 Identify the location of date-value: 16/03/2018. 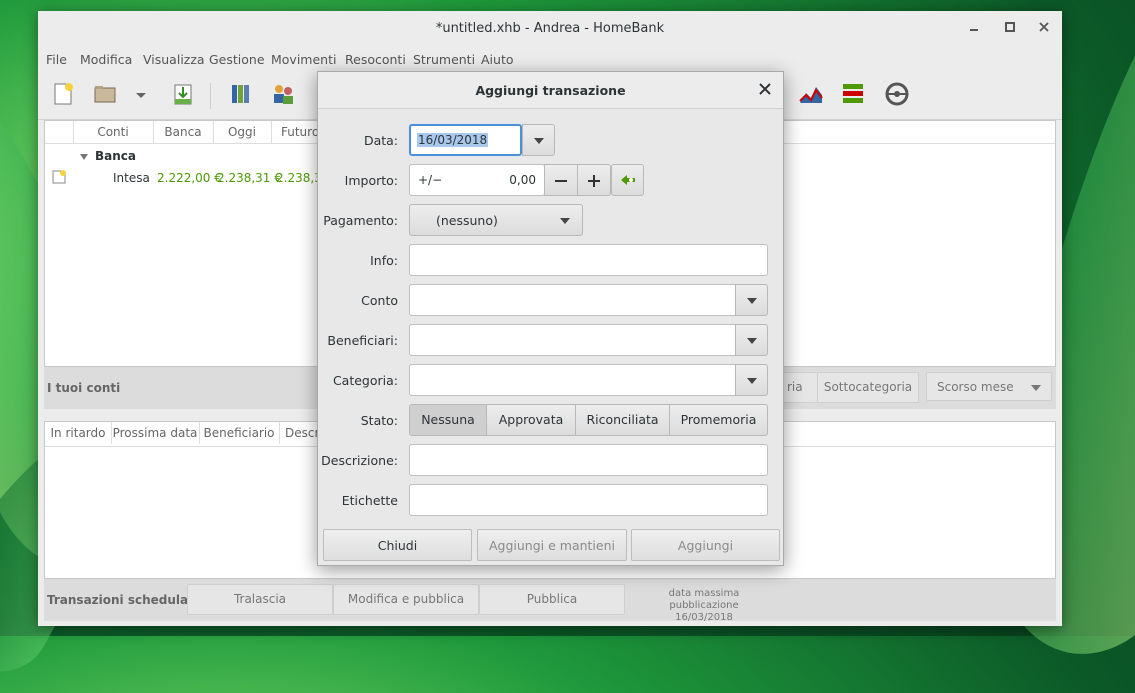
(453, 140).